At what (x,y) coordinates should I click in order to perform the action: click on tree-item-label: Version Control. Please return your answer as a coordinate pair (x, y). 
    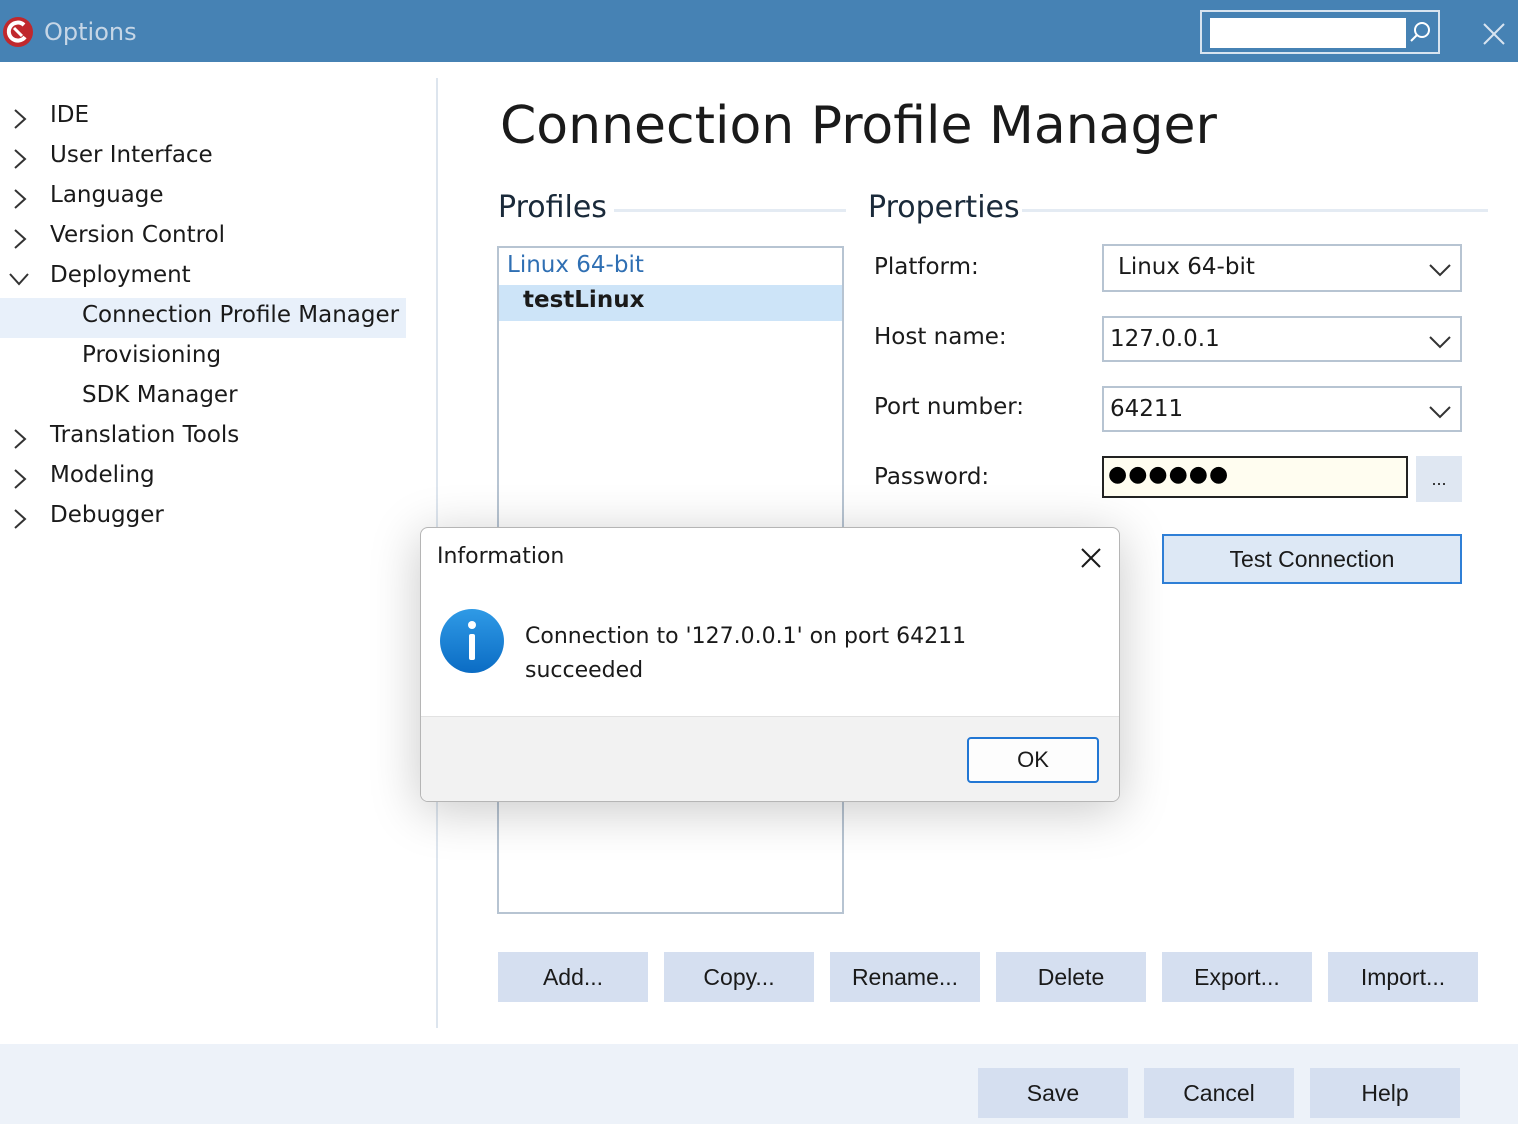
    Looking at the image, I should click on (138, 235).